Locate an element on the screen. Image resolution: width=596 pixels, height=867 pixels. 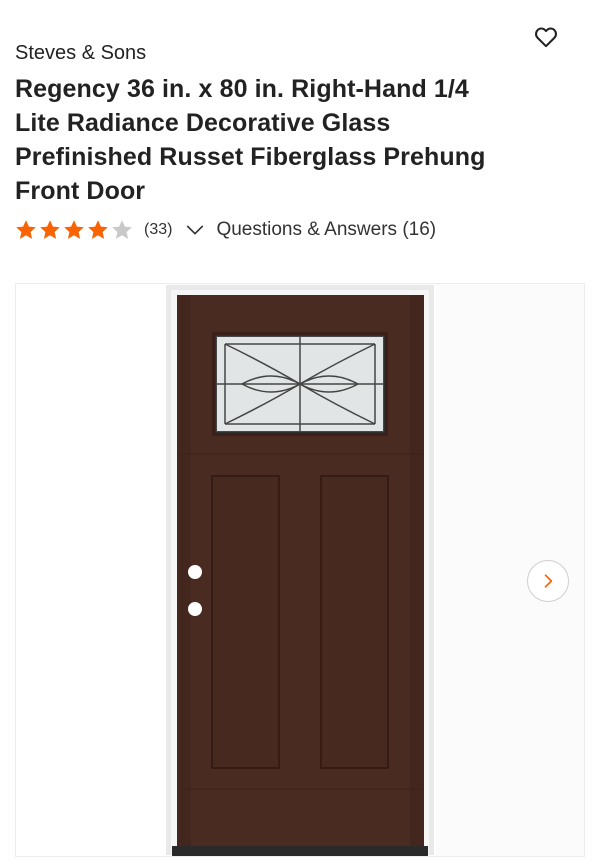
chevron-right-icon is located at coordinates (548, 581).